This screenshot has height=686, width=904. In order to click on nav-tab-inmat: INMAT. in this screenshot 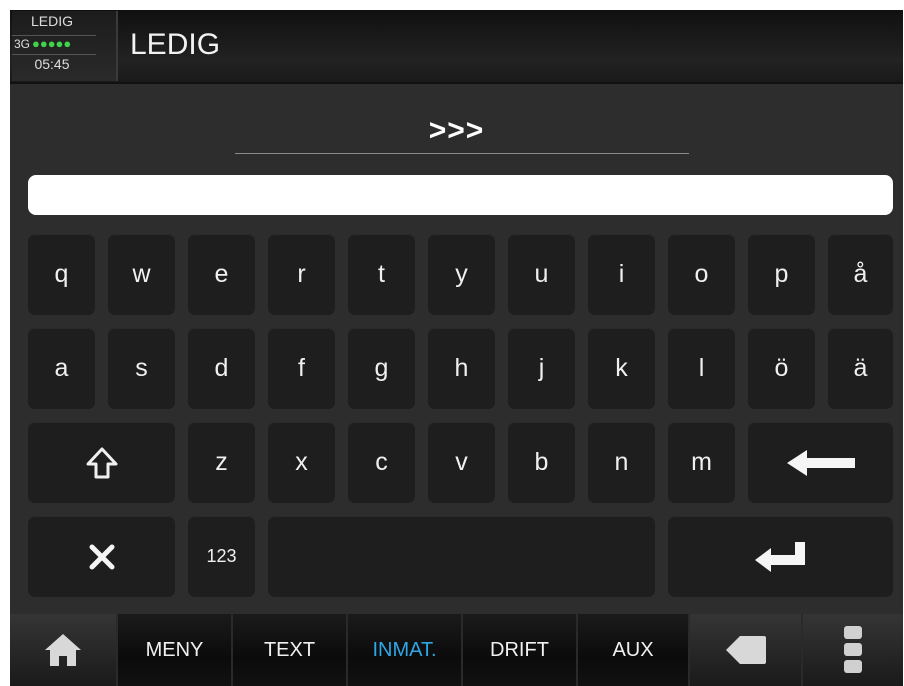, I will do `click(405, 650)`.